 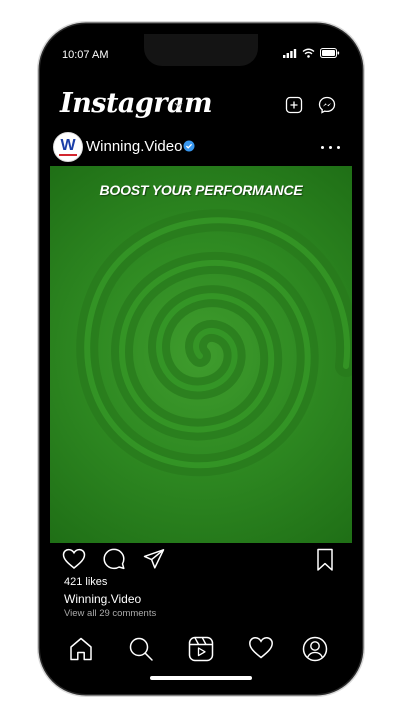 What do you see at coordinates (141, 649) in the screenshot?
I see `search-icon` at bounding box center [141, 649].